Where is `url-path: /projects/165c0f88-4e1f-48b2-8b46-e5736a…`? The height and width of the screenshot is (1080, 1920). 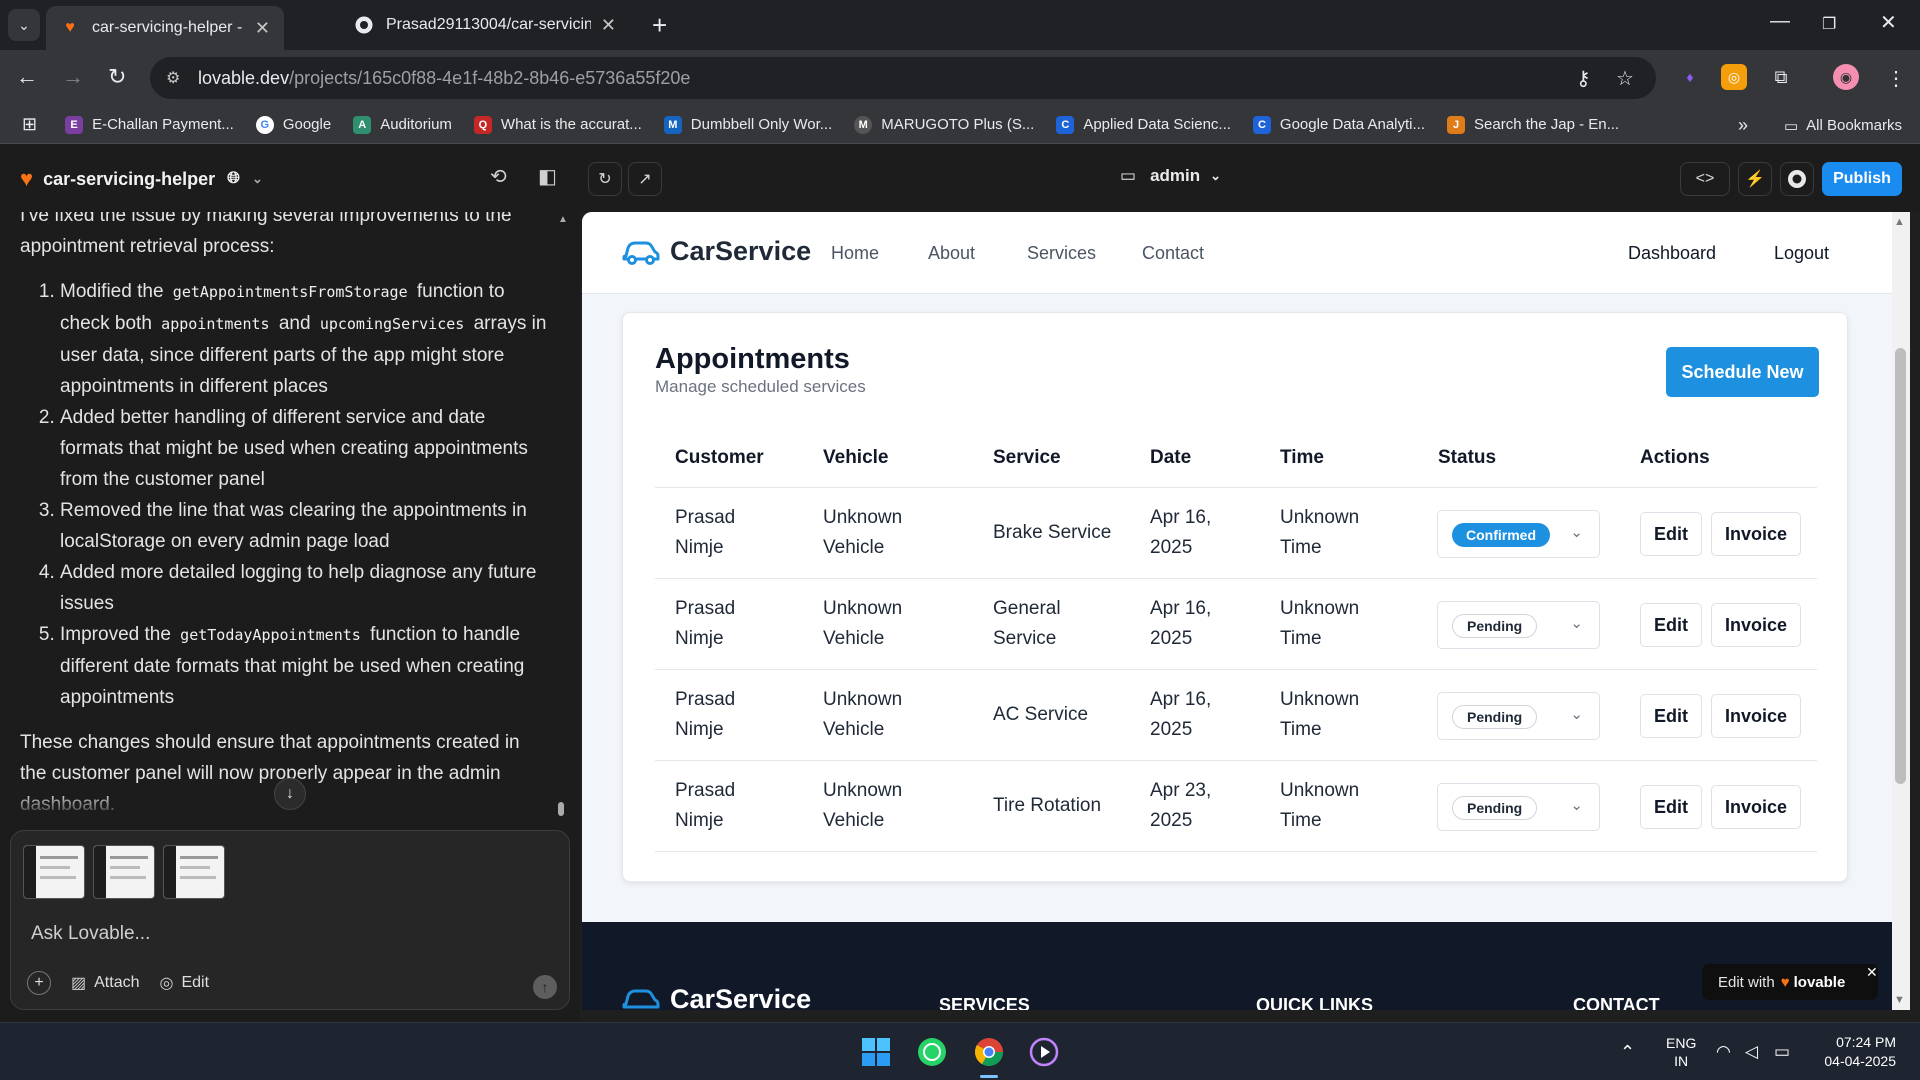
url-path: /projects/165c0f88-4e1f-48b2-8b46-e5736a… is located at coordinates (490, 77).